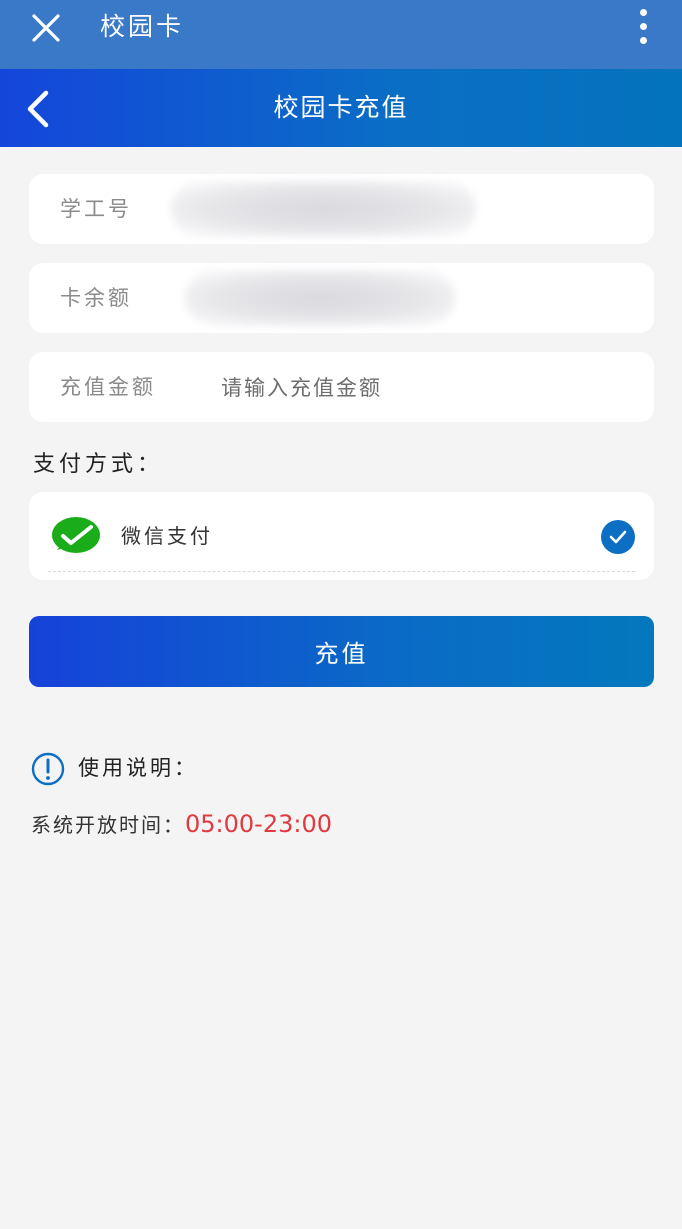 The image size is (682, 1229). Describe the element at coordinates (108, 825) in the screenshot. I see `open-hours-label: 系统开放时间：` at that location.